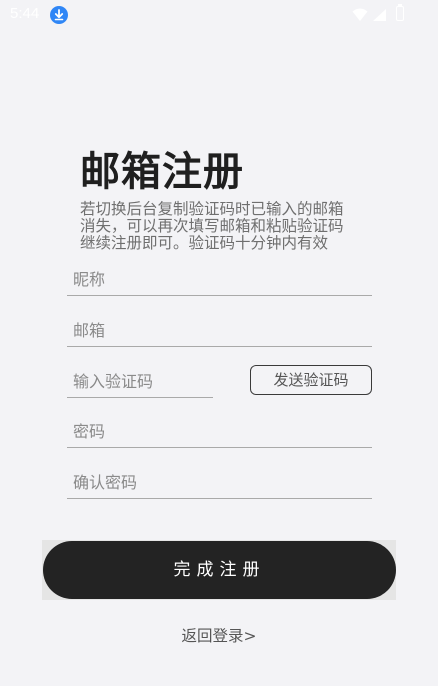 This screenshot has height=686, width=438. I want to click on signal-icon, so click(379, 16).